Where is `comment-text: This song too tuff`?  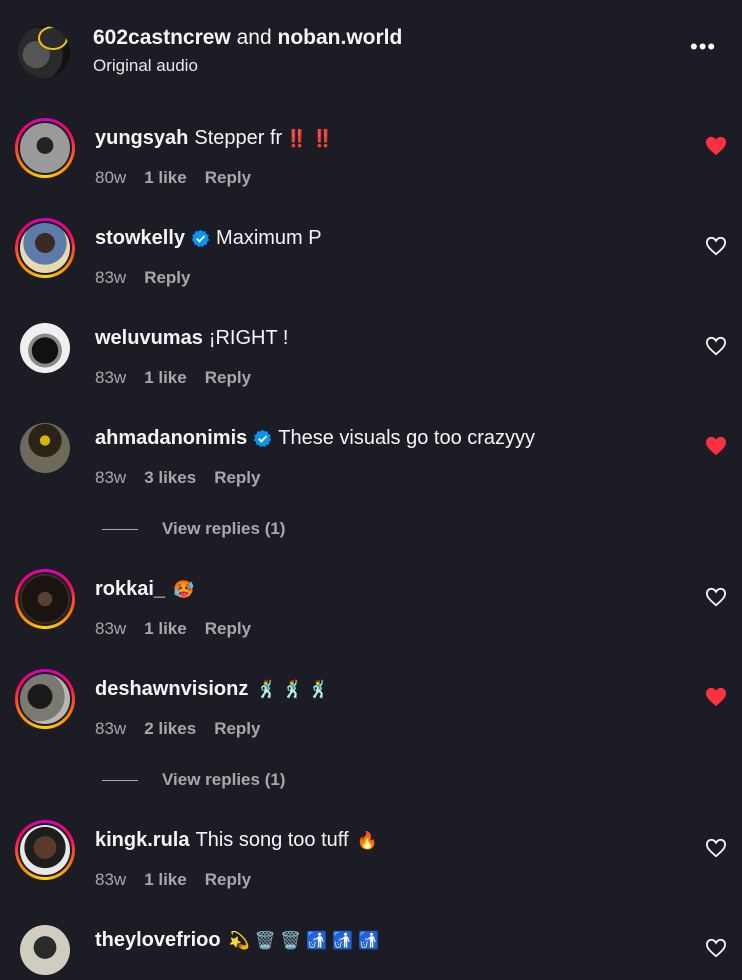
comment-text: This song too tuff is located at coordinates (272, 840).